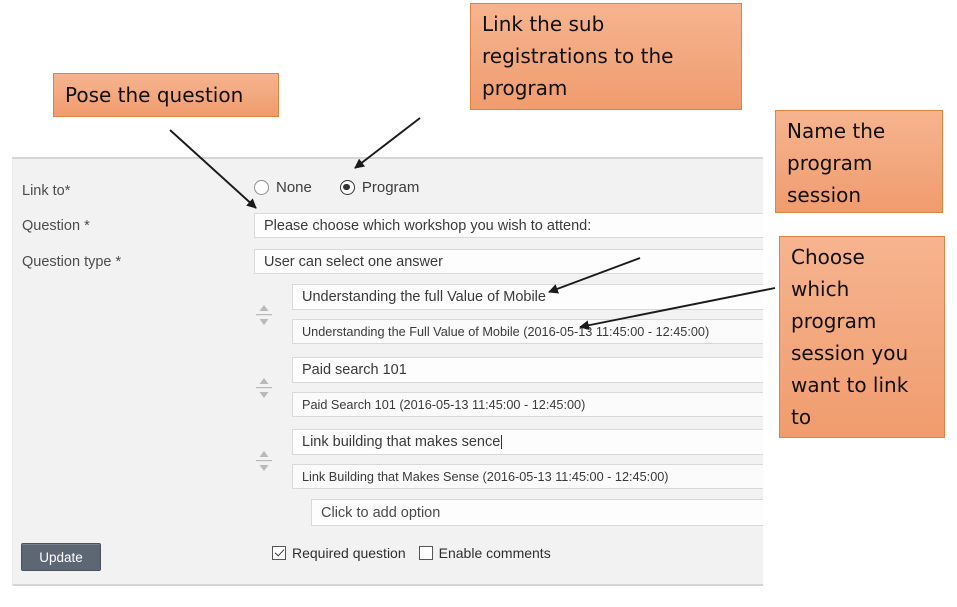 Image resolution: width=957 pixels, height=607 pixels. I want to click on checkbox-enable-comments: Enable comments, so click(484, 553).